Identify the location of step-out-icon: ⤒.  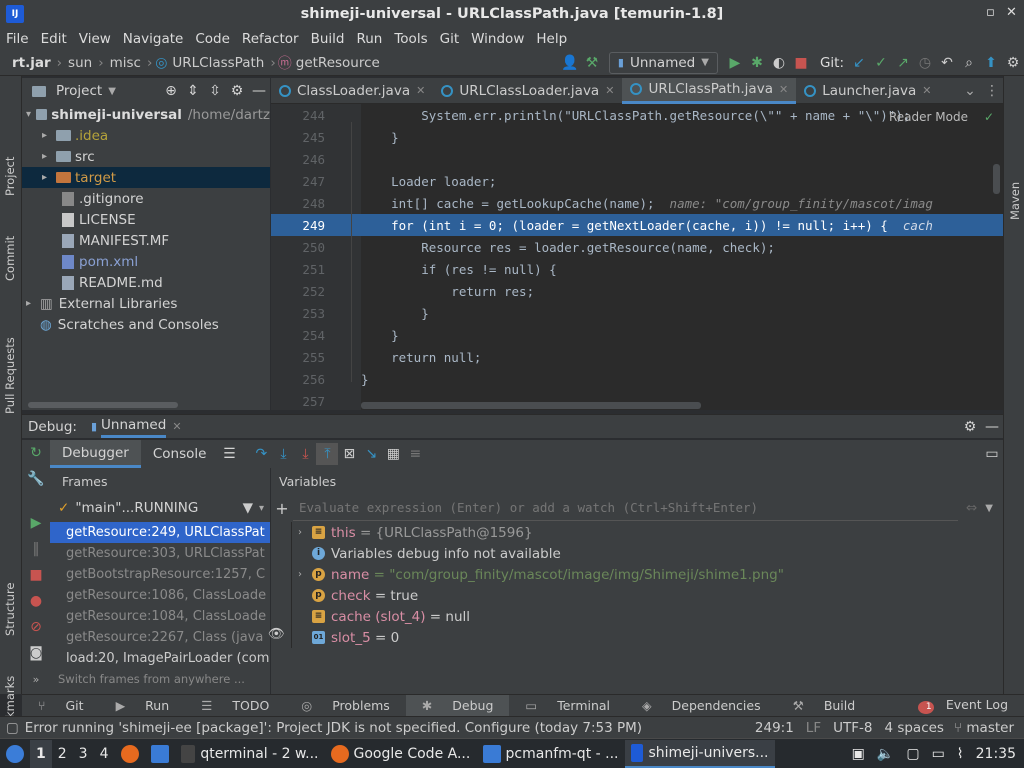
(327, 454).